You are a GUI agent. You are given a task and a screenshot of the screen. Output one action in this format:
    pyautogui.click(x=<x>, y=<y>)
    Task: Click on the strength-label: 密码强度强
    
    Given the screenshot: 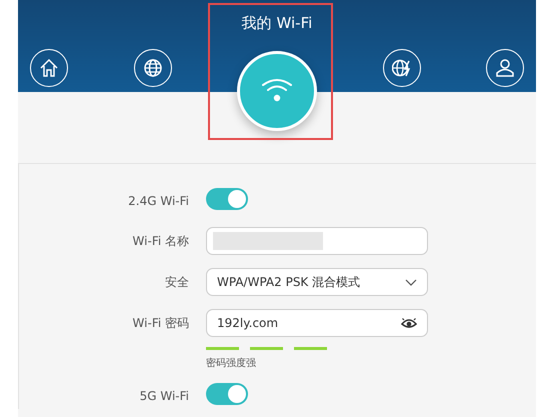 What is the action you would take?
    pyautogui.click(x=231, y=363)
    